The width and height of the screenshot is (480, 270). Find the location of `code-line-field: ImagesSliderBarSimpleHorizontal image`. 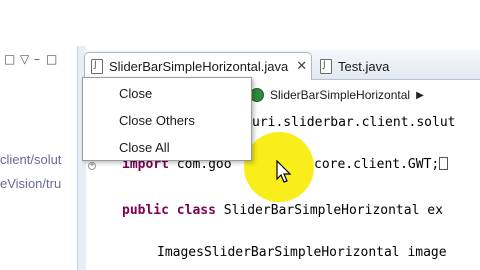

code-line-field: ImagesSliderBarSimpleHorizontal image is located at coordinates (302, 252).